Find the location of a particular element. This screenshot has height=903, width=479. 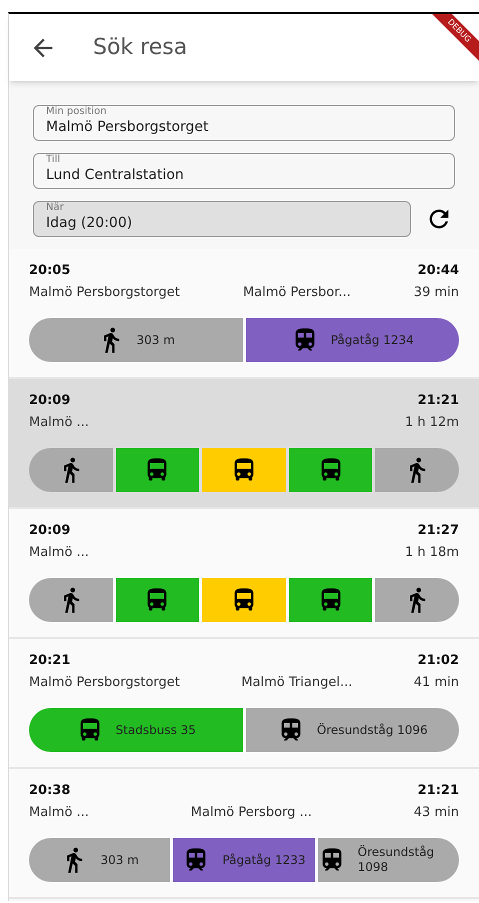

field-label: När is located at coordinates (55, 208).